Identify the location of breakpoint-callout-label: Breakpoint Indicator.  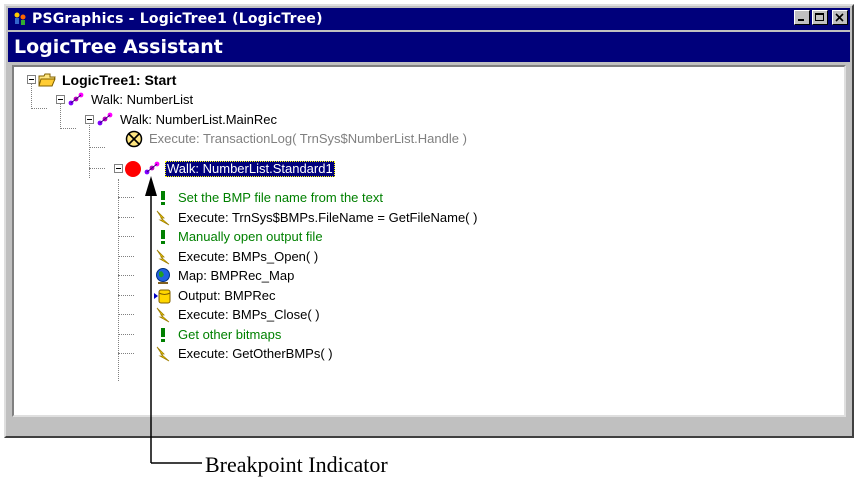
(296, 464).